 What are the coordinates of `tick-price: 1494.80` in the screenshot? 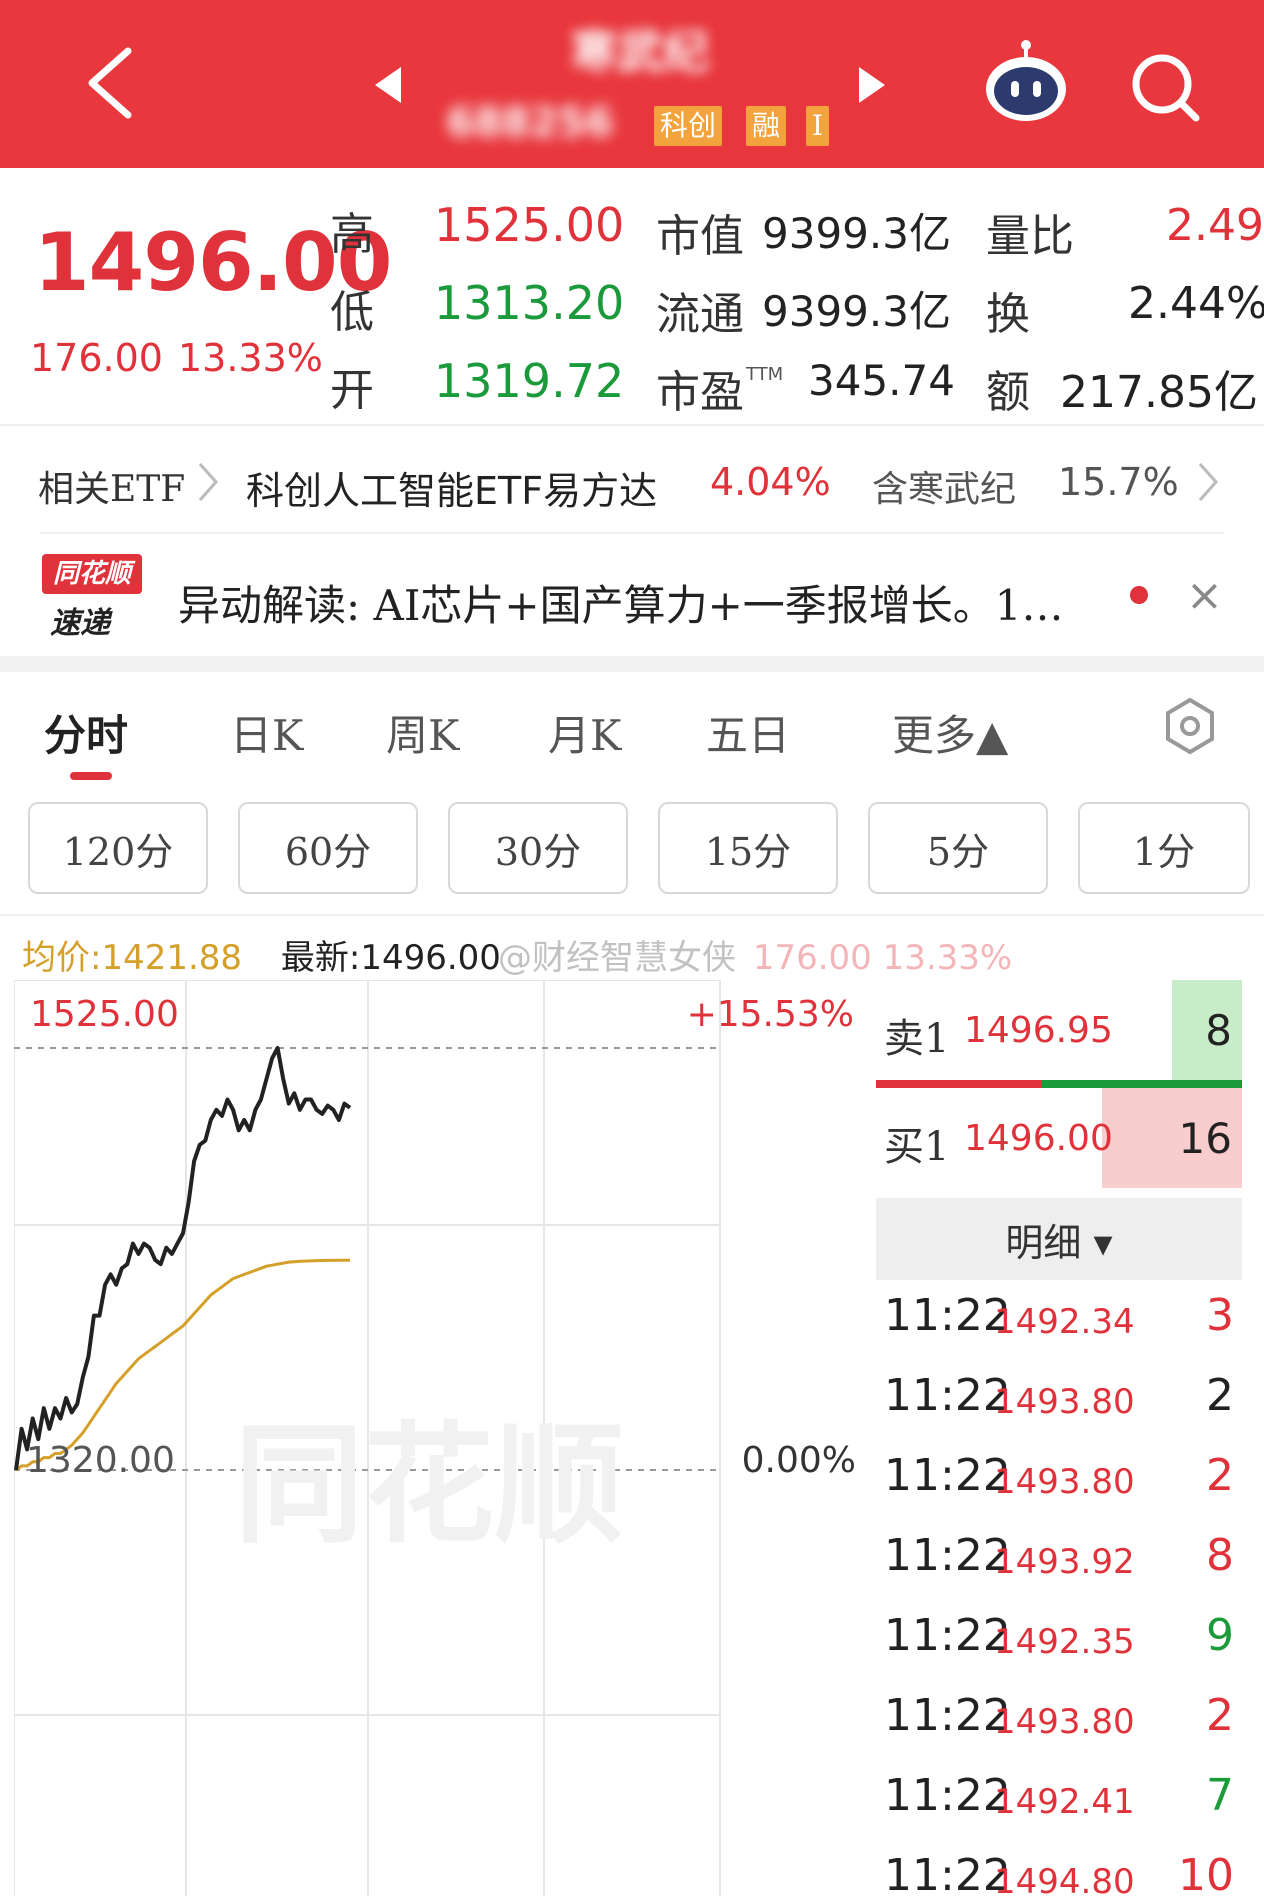 It's located at (1064, 1879).